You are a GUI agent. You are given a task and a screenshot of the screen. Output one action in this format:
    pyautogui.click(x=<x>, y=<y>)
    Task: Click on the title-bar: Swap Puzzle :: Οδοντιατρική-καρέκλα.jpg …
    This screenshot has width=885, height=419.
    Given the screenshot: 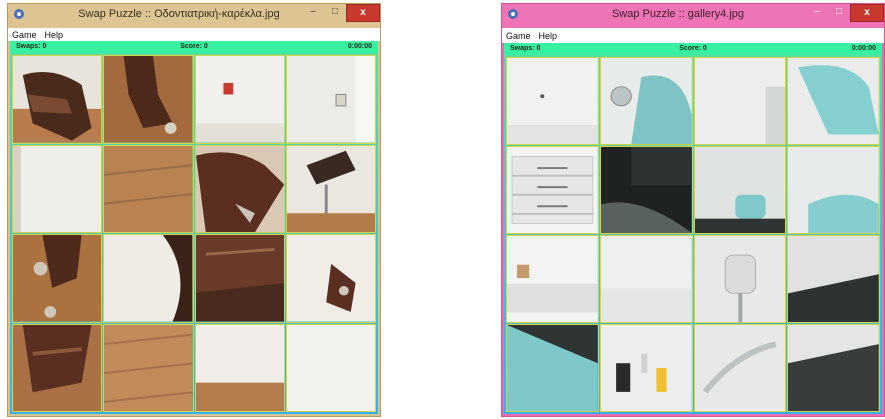 What is the action you would take?
    pyautogui.click(x=194, y=16)
    